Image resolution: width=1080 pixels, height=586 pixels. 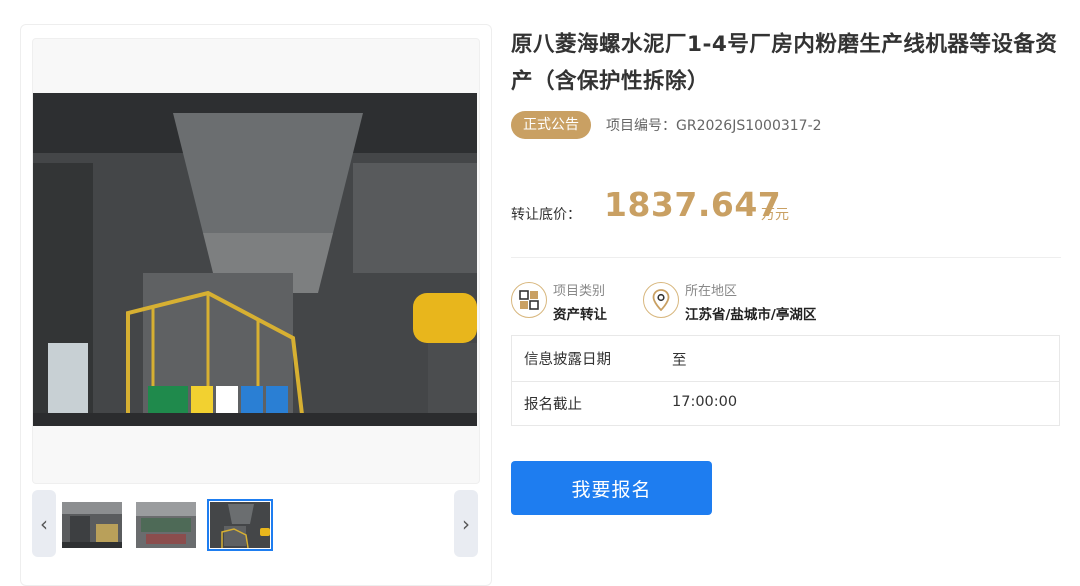 I want to click on disclosure-date-label: 信息披露日期, so click(x=567, y=360).